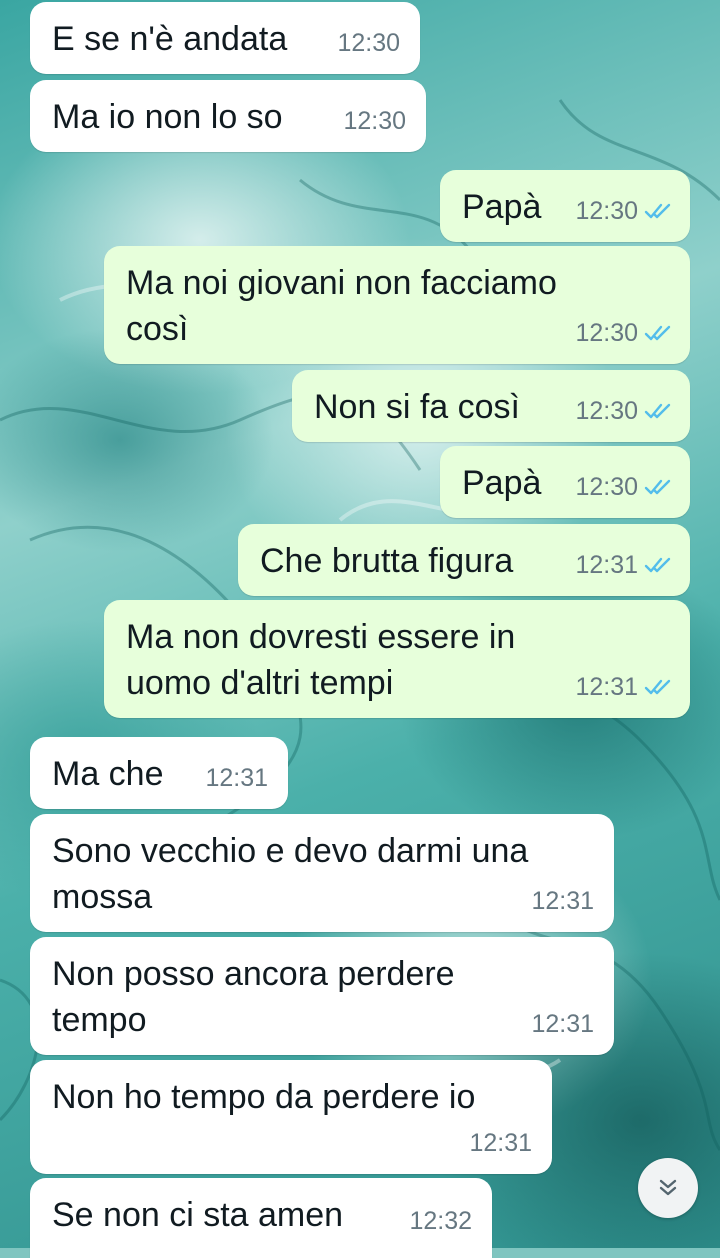 The width and height of the screenshot is (720, 1258). Describe the element at coordinates (225, 38) in the screenshot. I see `incoming-message: E se n'è andata 12:30` at that location.